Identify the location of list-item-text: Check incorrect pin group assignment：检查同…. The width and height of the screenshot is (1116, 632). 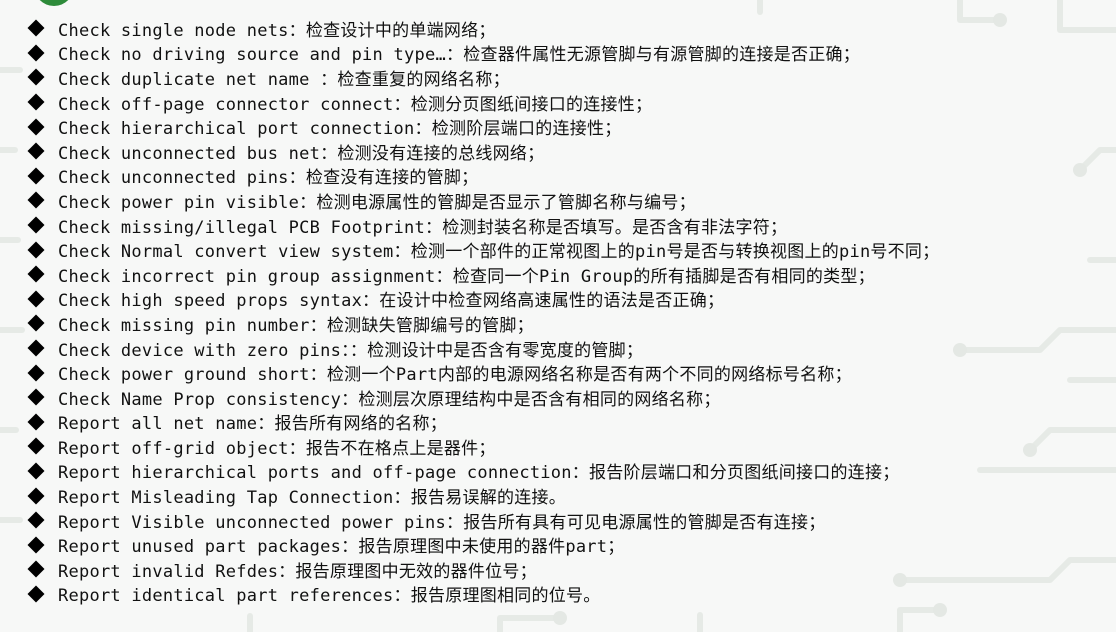
(466, 276).